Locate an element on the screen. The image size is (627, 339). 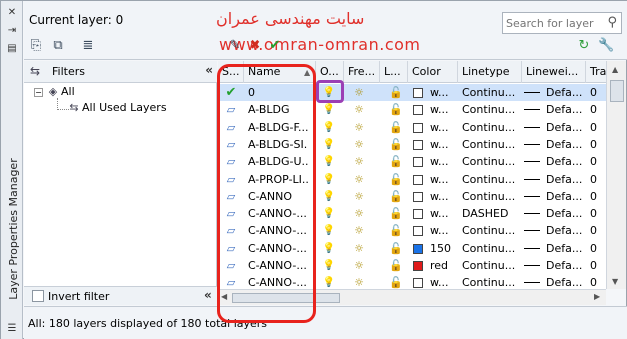
search-box: ⚲ is located at coordinates (562, 23).